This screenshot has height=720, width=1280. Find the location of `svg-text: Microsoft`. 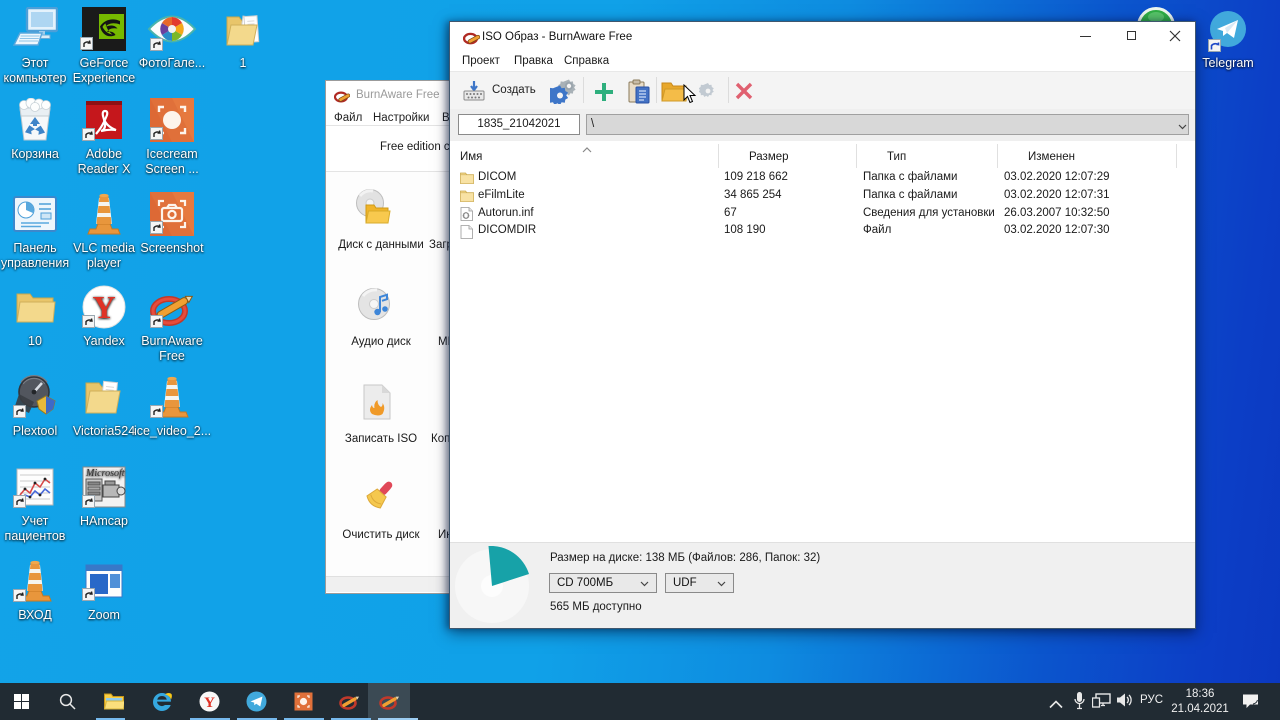

svg-text: Microsoft is located at coordinates (105, 473).